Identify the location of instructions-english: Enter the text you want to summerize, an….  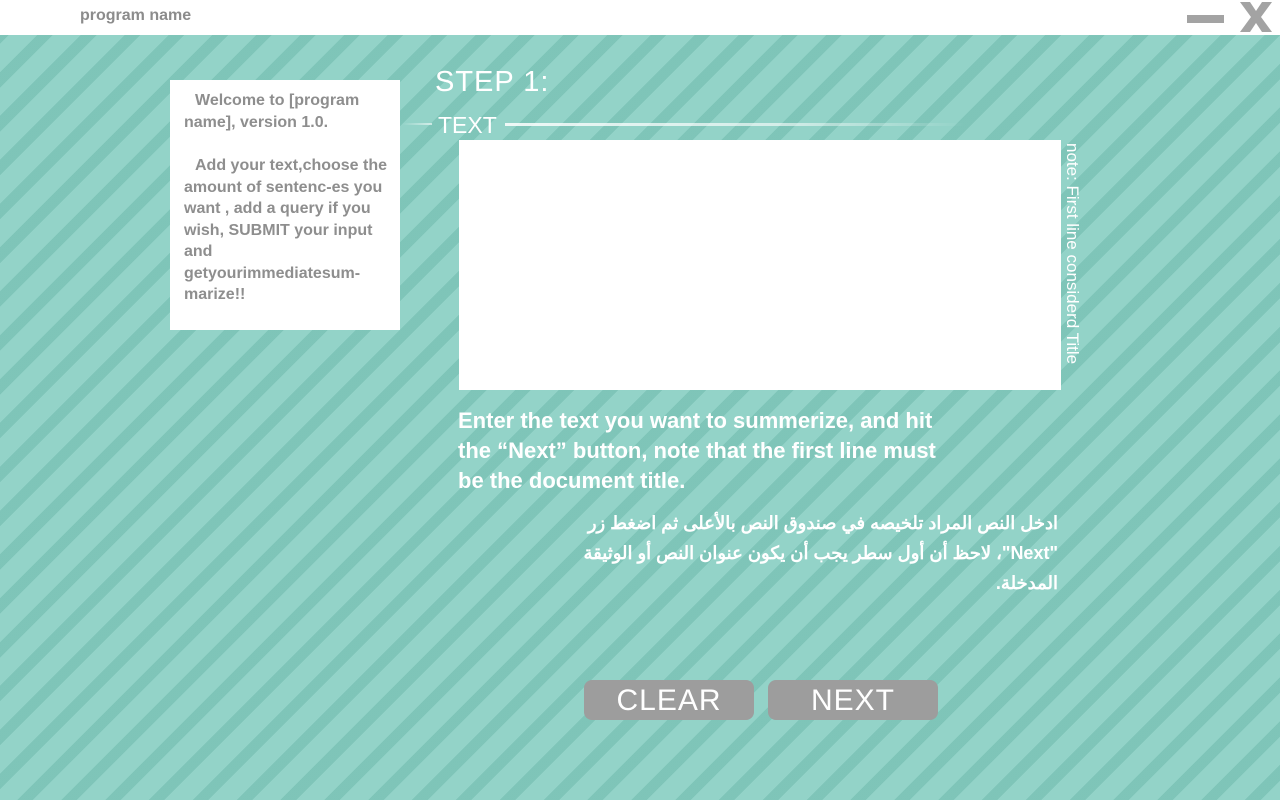
(697, 450).